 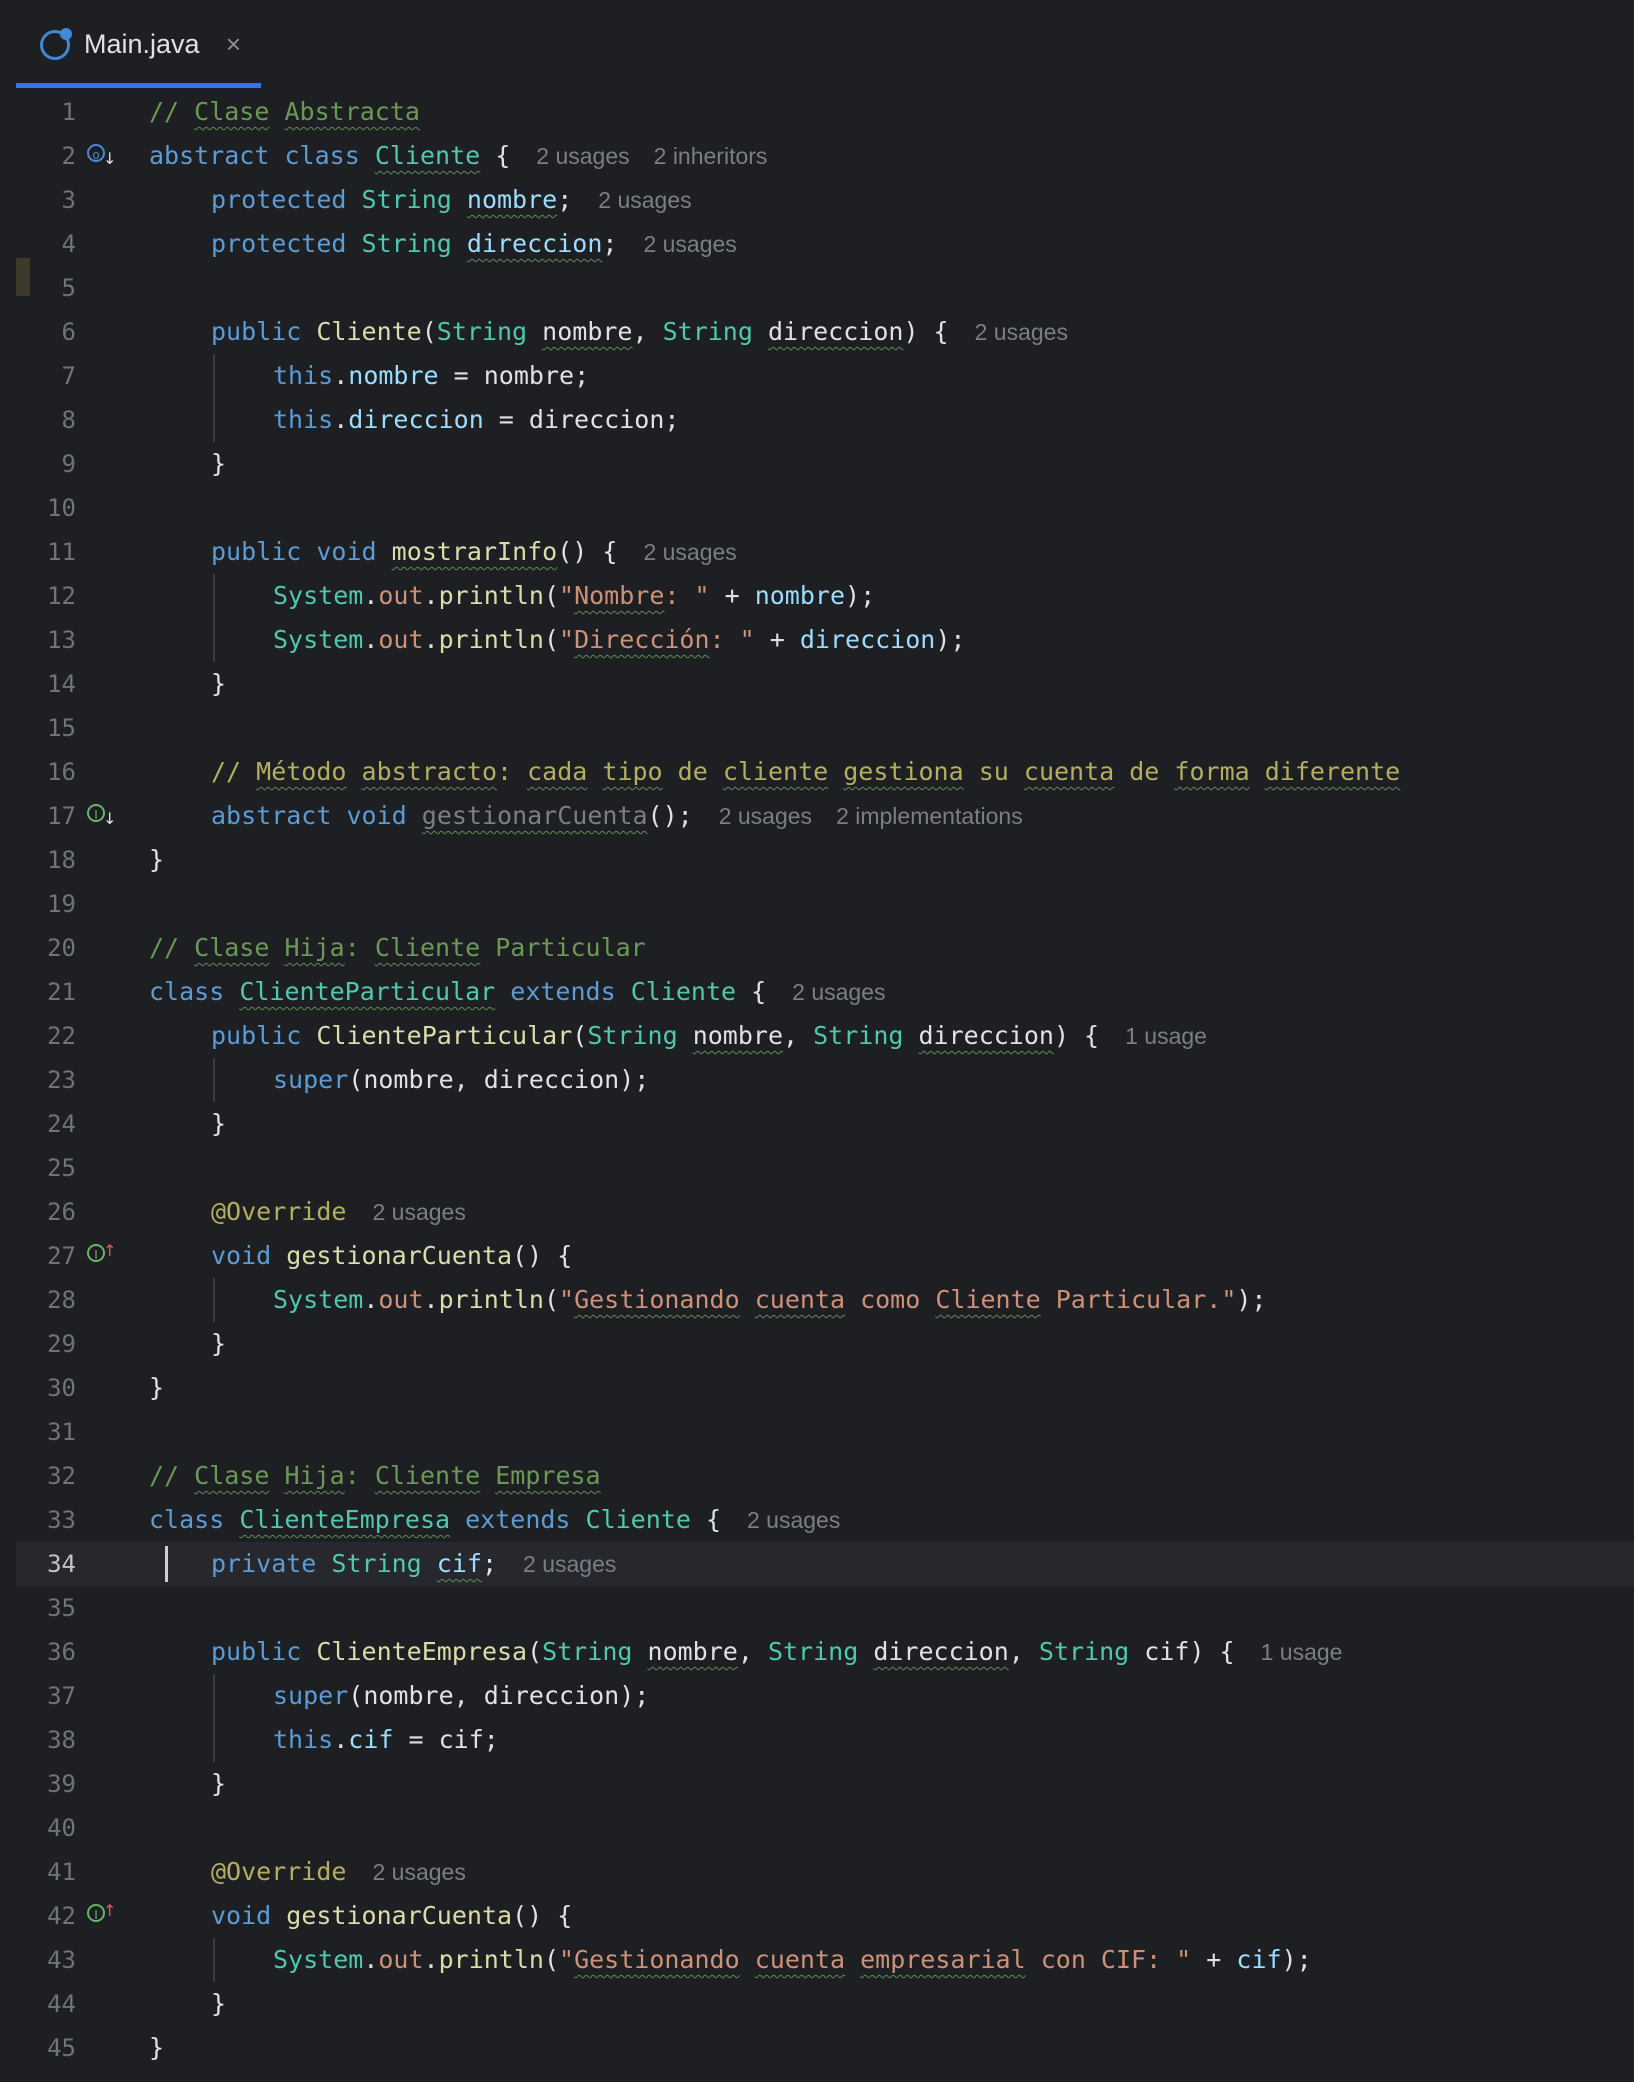 What do you see at coordinates (891, 552) in the screenshot?
I see `code-text: public void mostrarInfo() {2 usages` at bounding box center [891, 552].